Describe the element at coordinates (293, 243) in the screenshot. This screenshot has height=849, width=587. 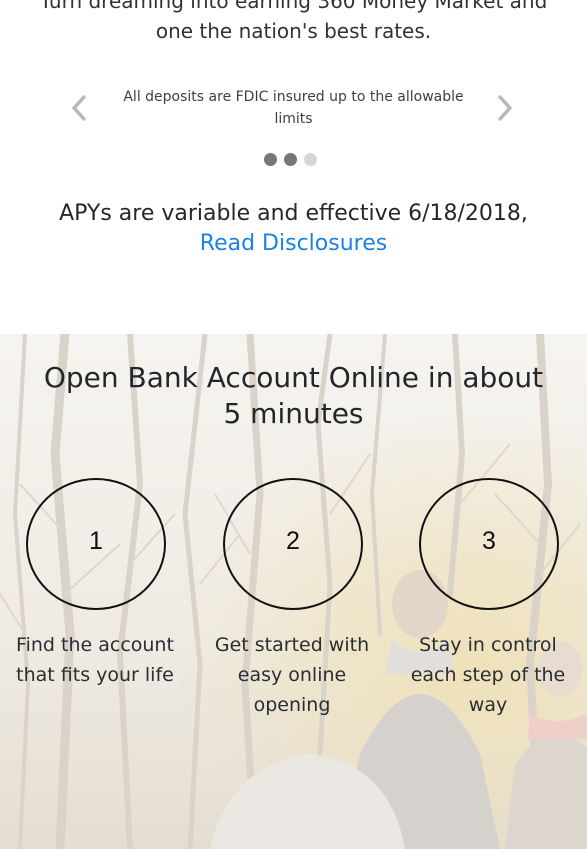
I see `read-disclosures-link: Read Disclosures` at that location.